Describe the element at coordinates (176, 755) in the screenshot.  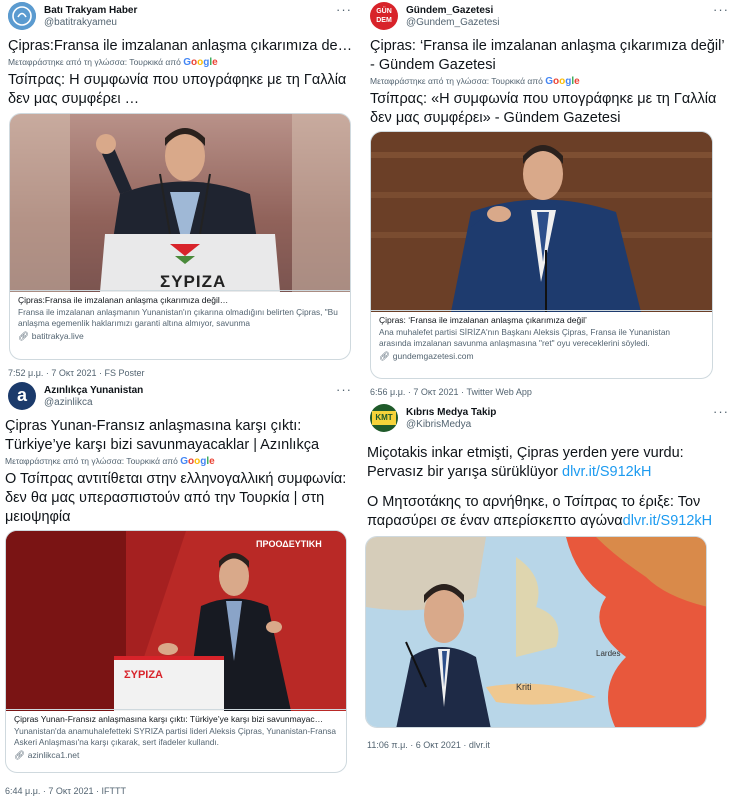
I see `card-domain-row: 🔗︎ azinlikca1.net` at that location.